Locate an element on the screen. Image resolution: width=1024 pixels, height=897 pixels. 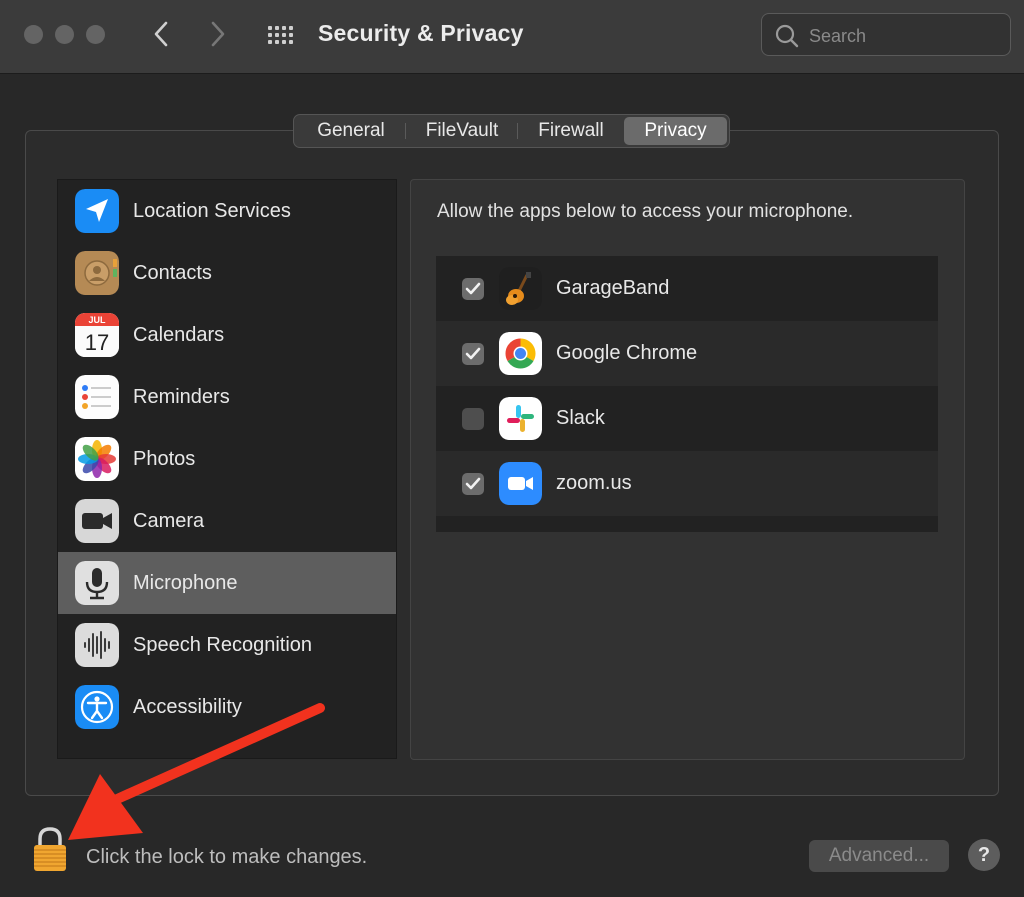
sidebar-item-location-services: Location Services is located at coordinates (227, 211).